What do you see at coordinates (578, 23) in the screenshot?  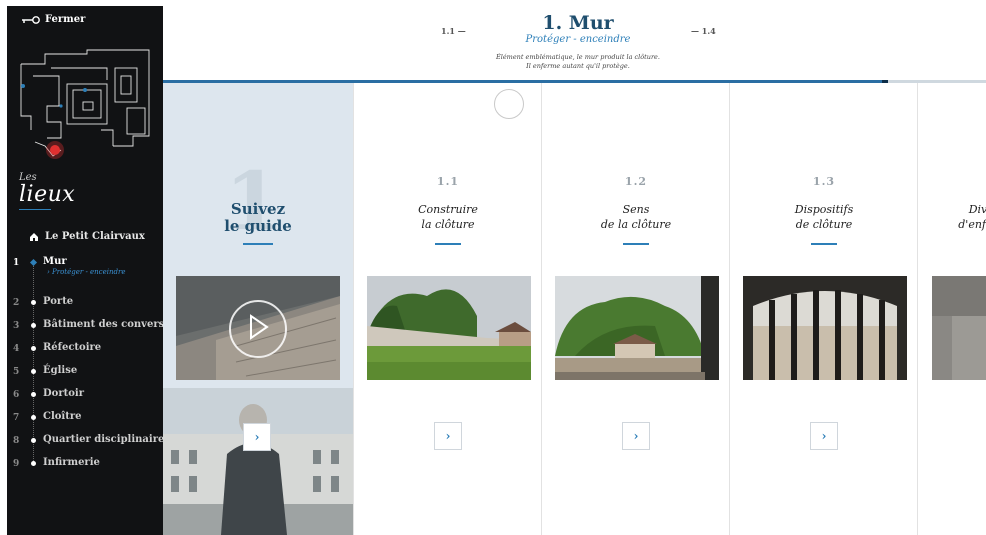 I see `page-title: 1. Mur` at bounding box center [578, 23].